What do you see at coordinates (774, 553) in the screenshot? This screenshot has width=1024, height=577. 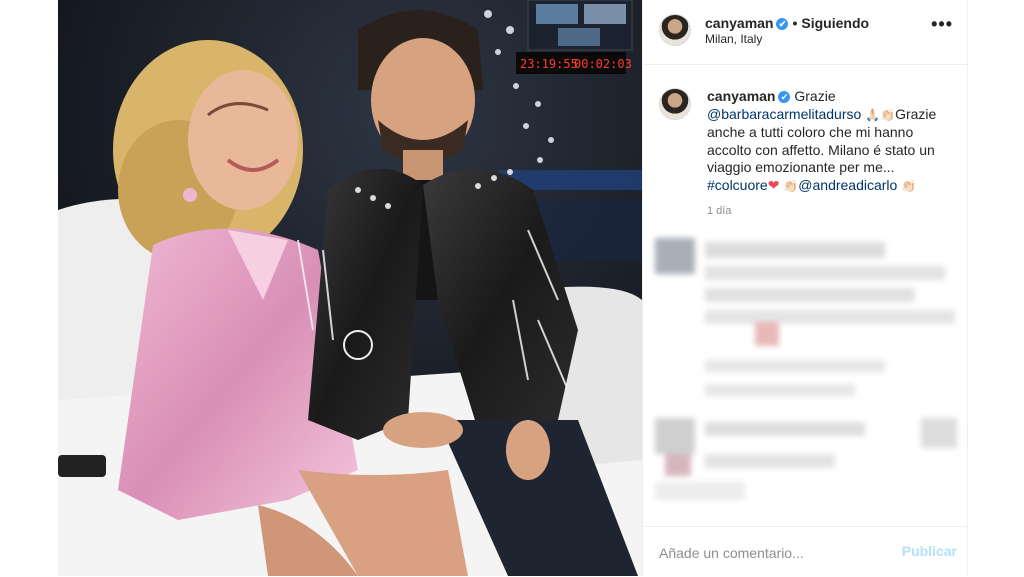 I see `comment-input` at bounding box center [774, 553].